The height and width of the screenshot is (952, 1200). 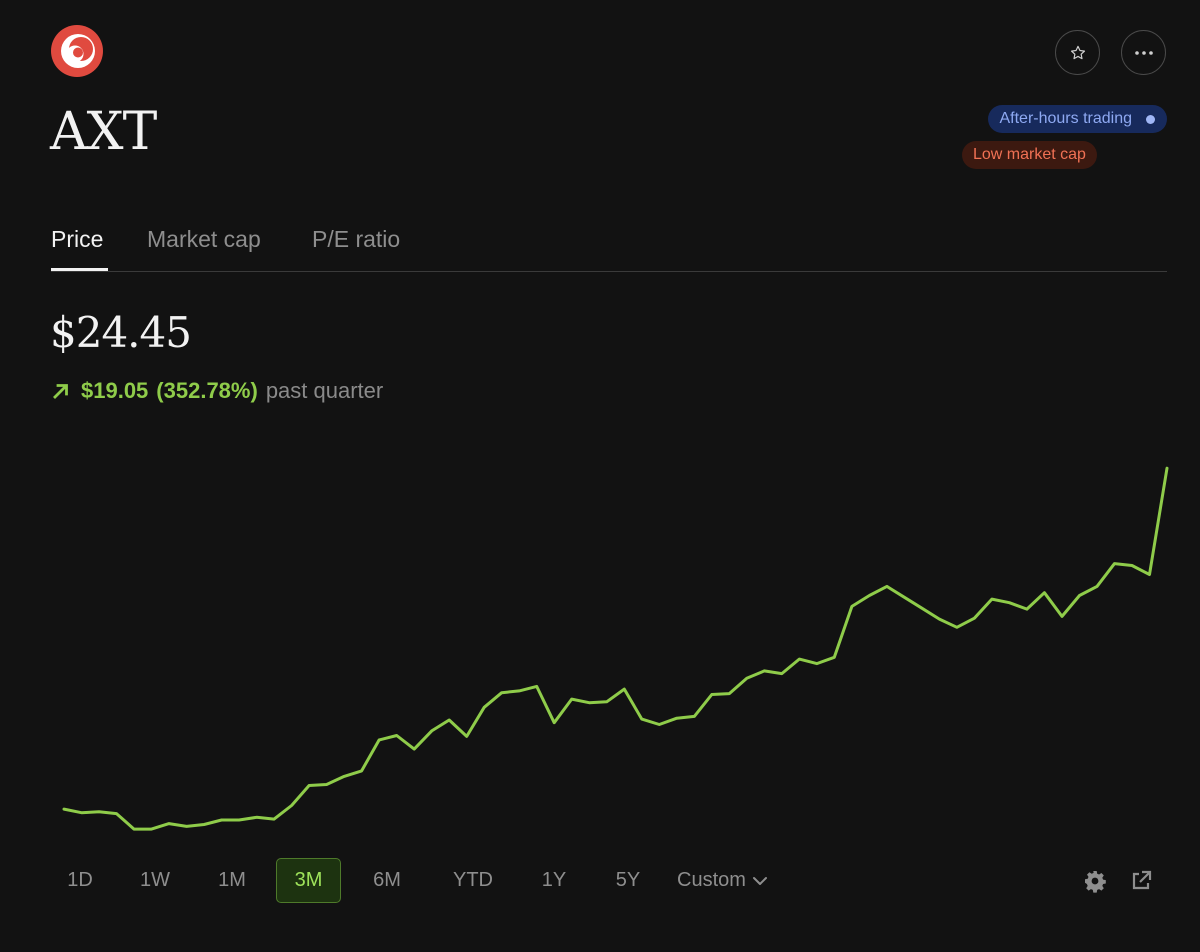 I want to click on range-1y: 1Y, so click(x=554, y=880).